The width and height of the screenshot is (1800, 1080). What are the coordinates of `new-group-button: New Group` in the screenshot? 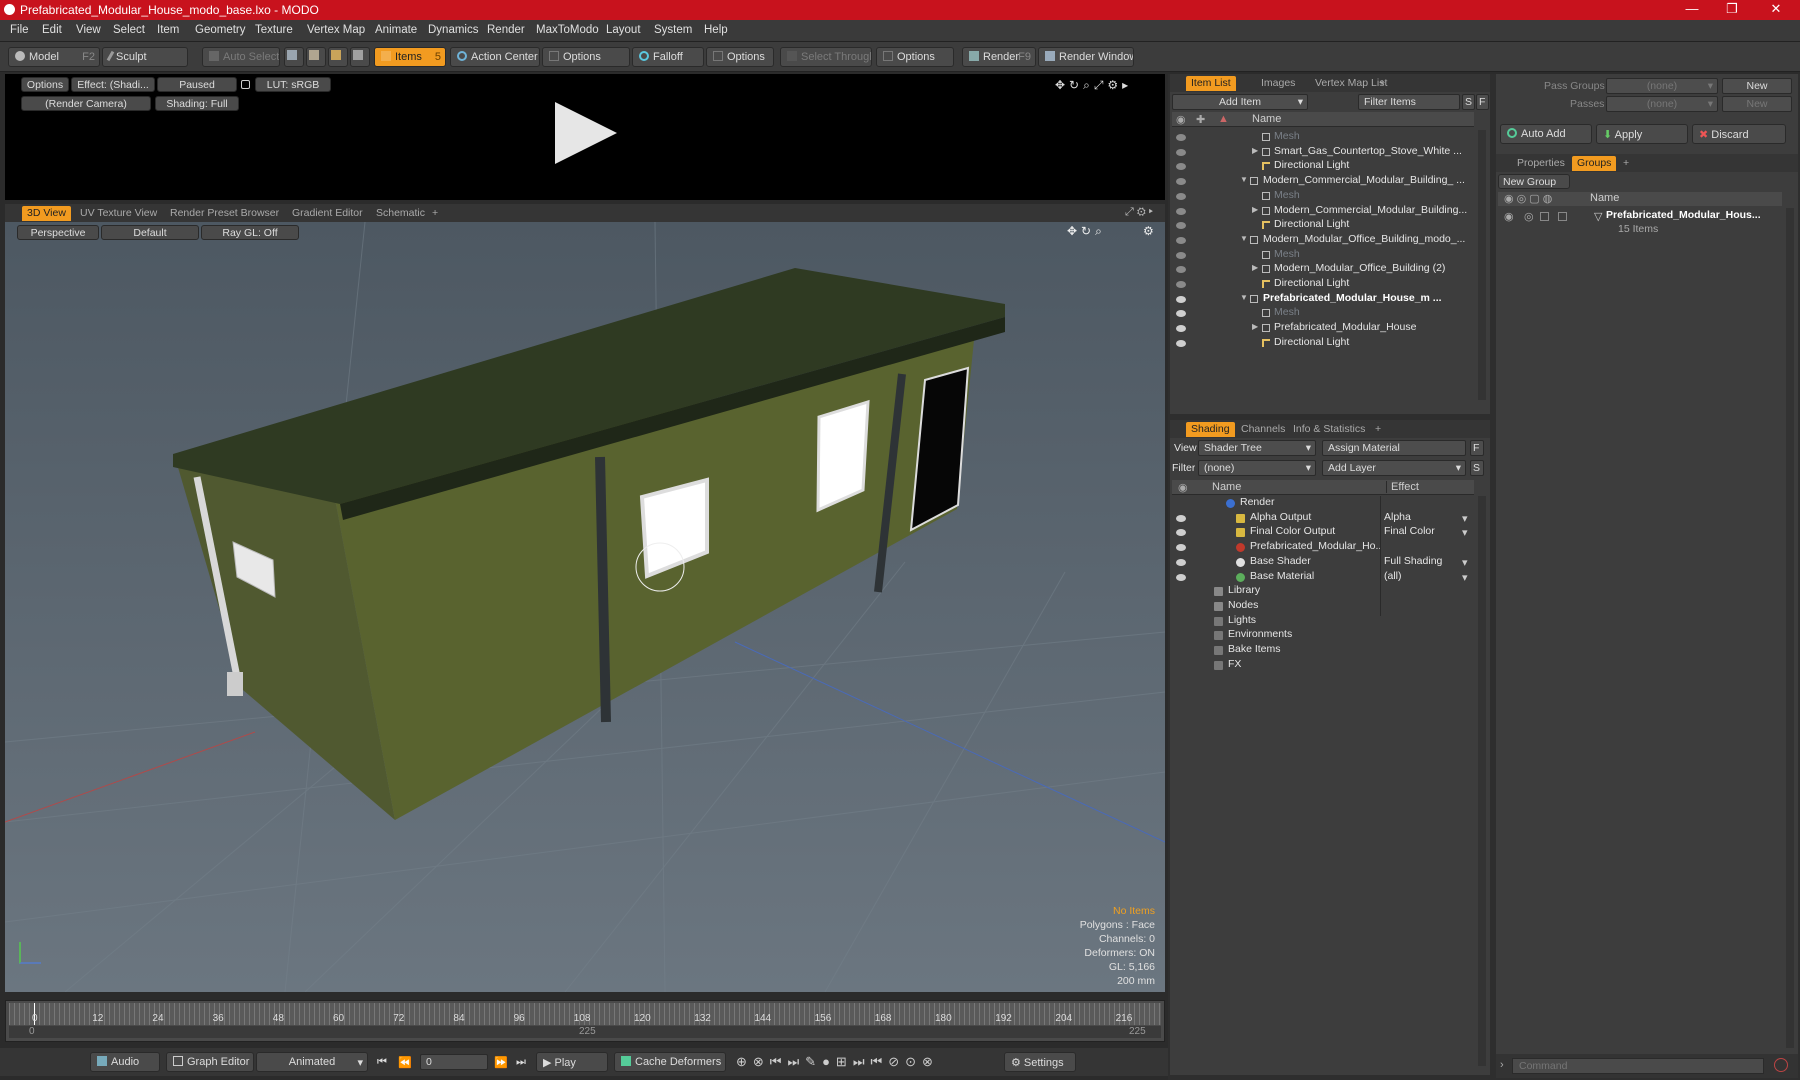 It's located at (1534, 181).